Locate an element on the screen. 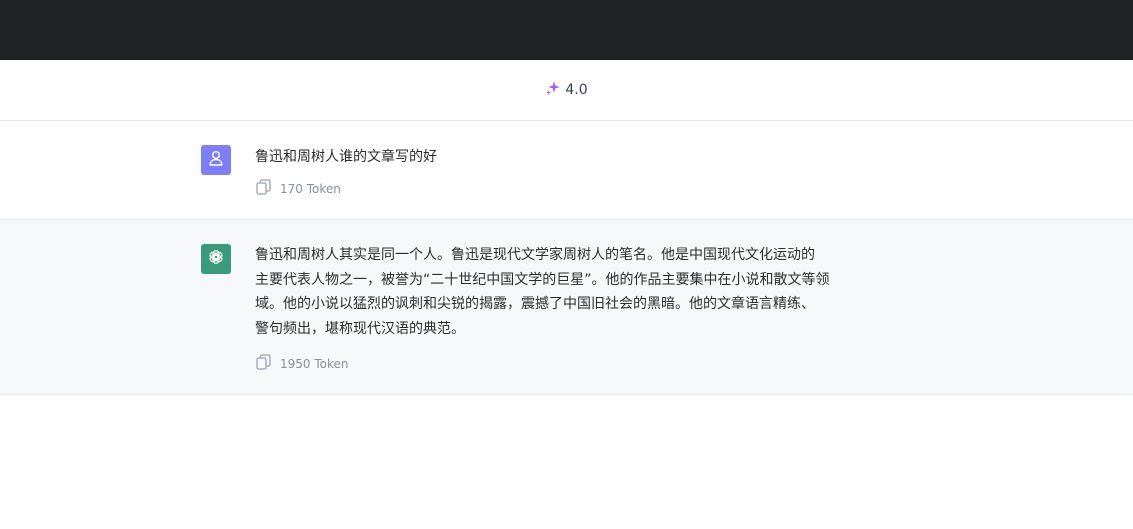 The image size is (1133, 529). user-token-info: 170 Token is located at coordinates (298, 188).